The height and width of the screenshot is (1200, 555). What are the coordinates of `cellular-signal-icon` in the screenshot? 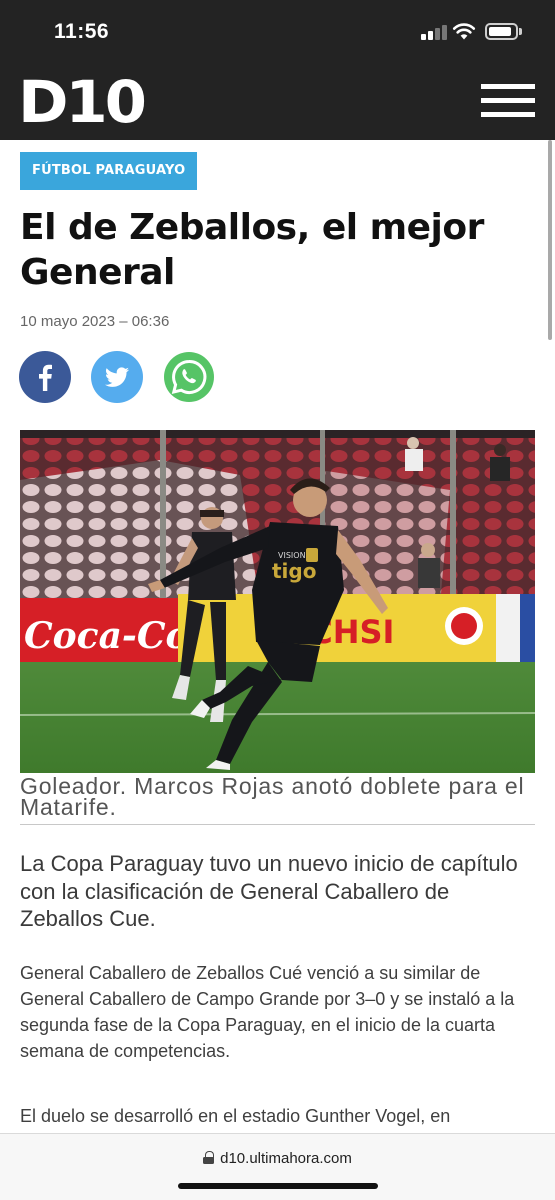 It's located at (434, 32).